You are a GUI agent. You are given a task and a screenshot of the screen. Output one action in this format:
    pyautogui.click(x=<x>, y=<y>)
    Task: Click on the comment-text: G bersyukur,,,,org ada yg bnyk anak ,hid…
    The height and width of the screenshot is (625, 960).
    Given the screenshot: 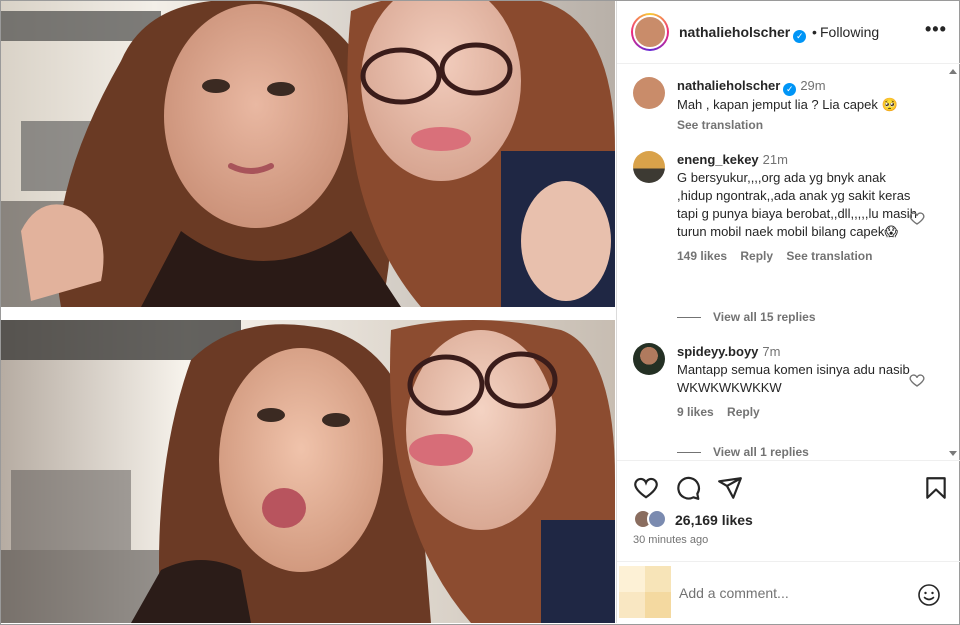 What is the action you would take?
    pyautogui.click(x=797, y=204)
    